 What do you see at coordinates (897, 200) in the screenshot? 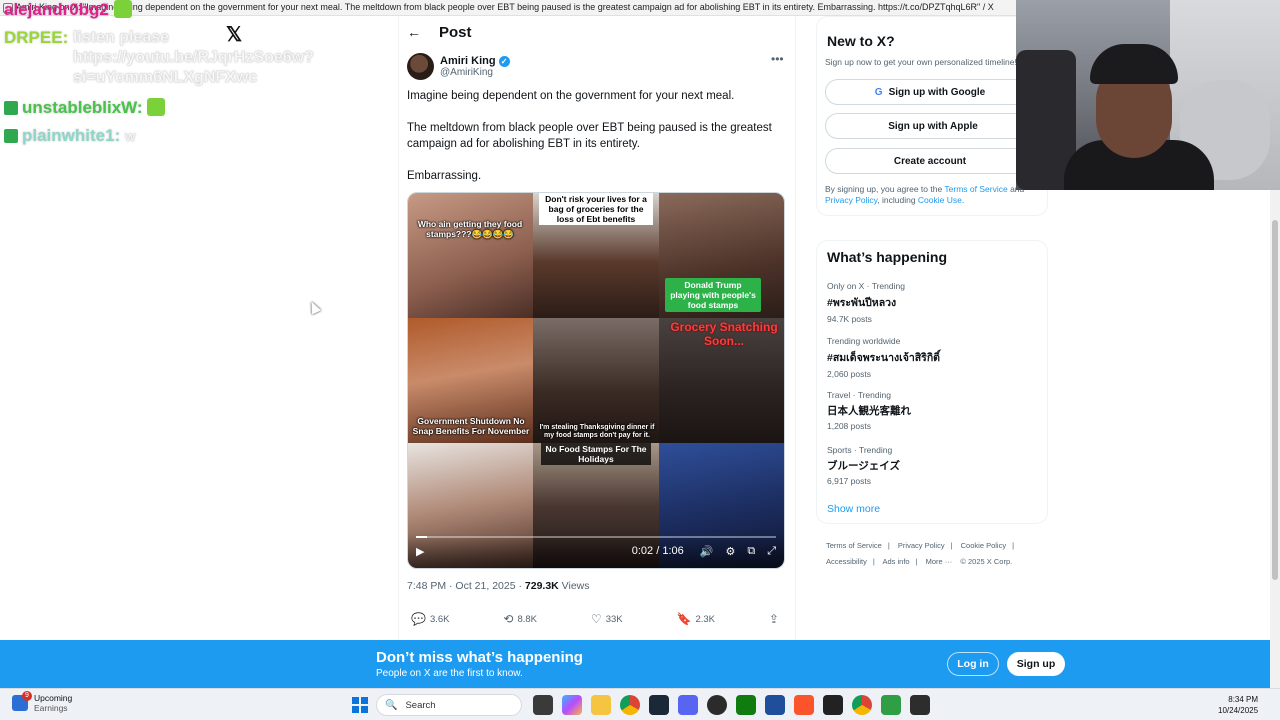
I see `terms-text: , including` at bounding box center [897, 200].